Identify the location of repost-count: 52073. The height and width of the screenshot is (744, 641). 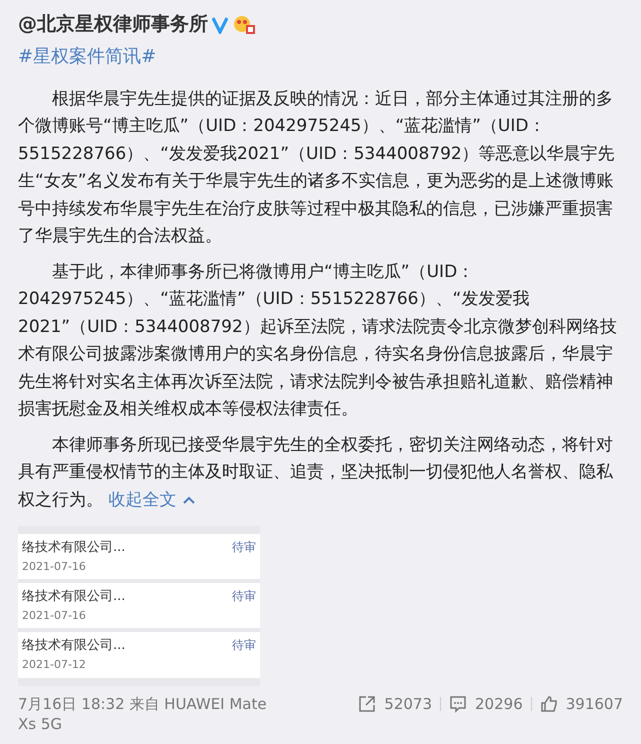
(408, 704).